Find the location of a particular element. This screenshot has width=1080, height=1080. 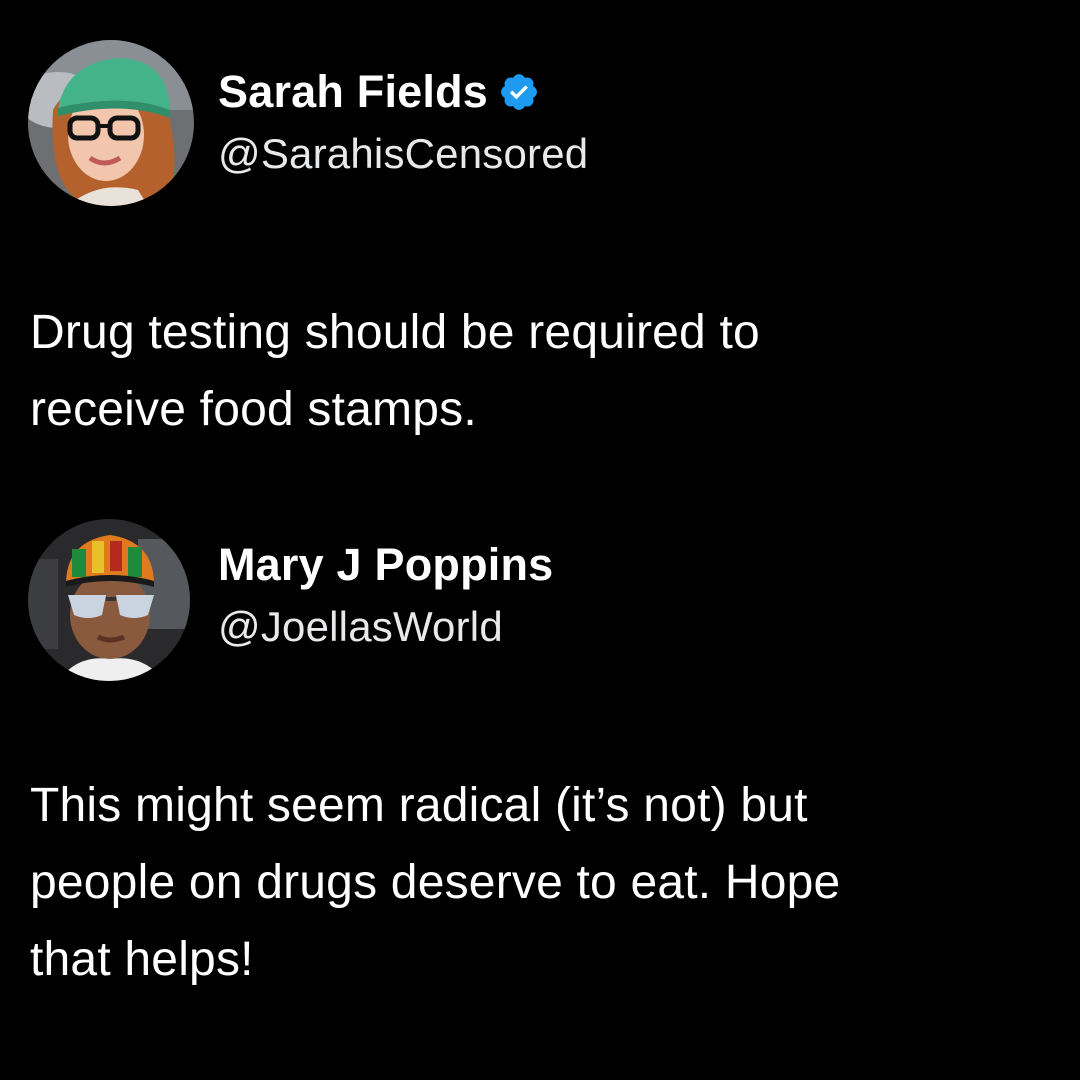

author-name-row: Mary J Poppins is located at coordinates (385, 565).